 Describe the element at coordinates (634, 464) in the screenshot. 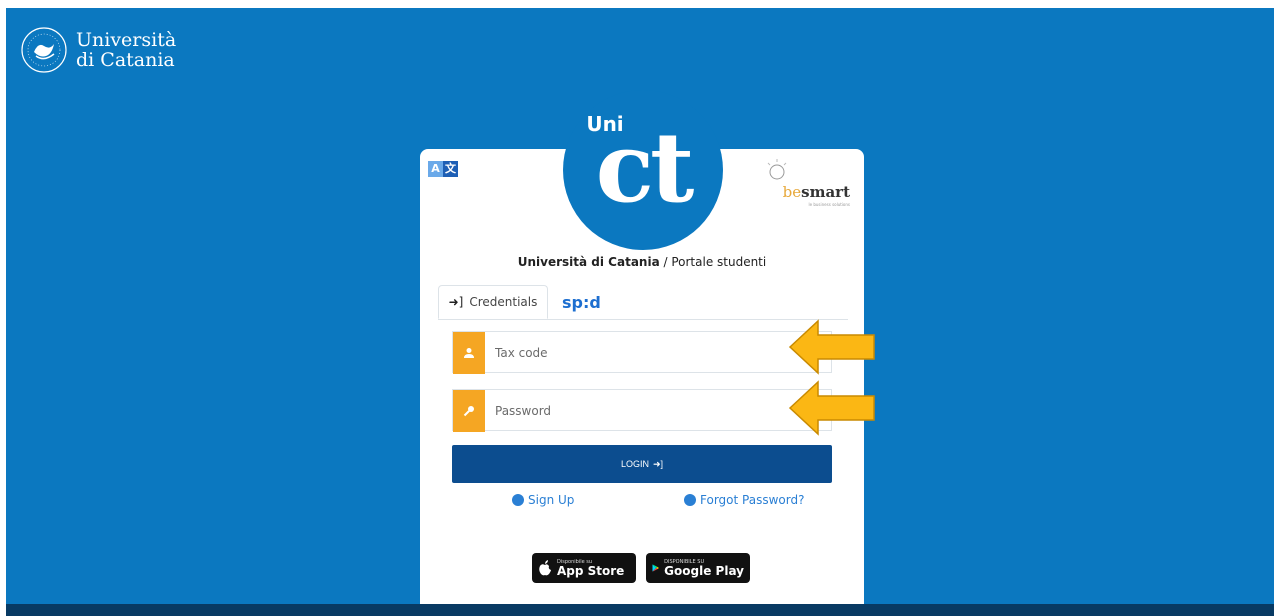

I see `login-button-label: LOGIN` at that location.